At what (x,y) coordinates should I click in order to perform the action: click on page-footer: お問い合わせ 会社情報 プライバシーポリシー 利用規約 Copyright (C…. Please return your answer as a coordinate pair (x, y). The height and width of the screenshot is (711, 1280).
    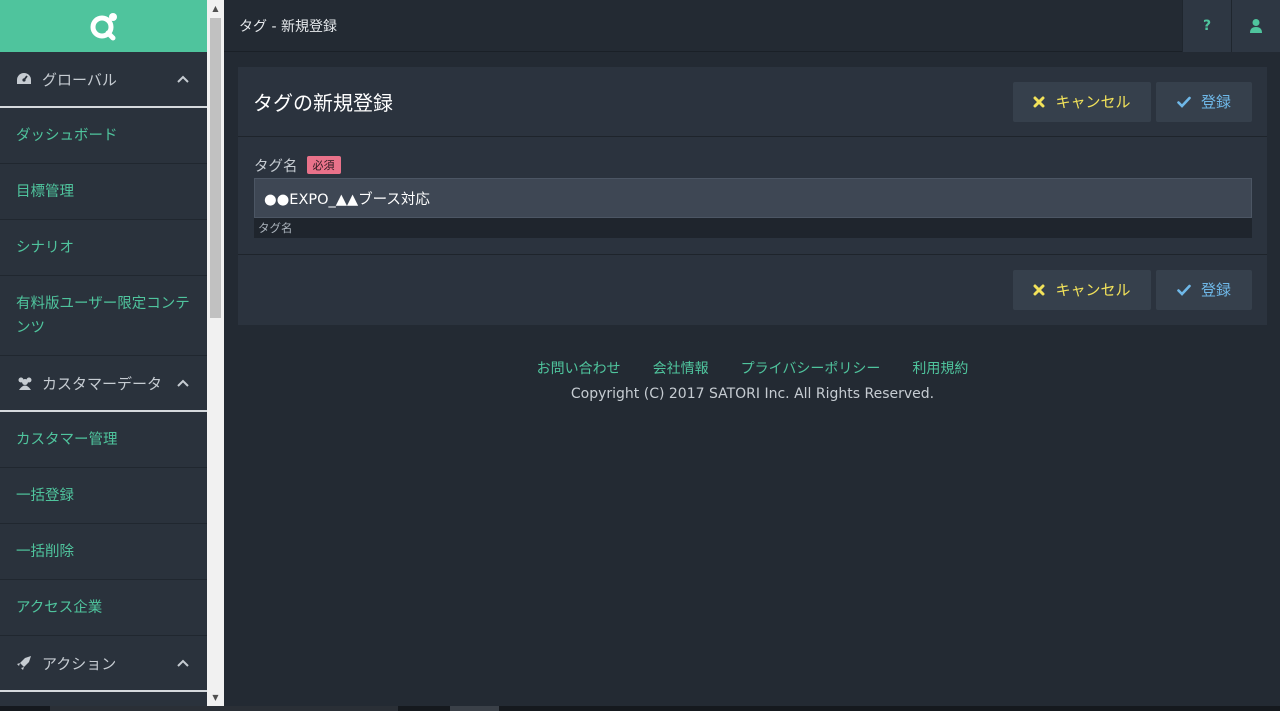
    Looking at the image, I should click on (752, 380).